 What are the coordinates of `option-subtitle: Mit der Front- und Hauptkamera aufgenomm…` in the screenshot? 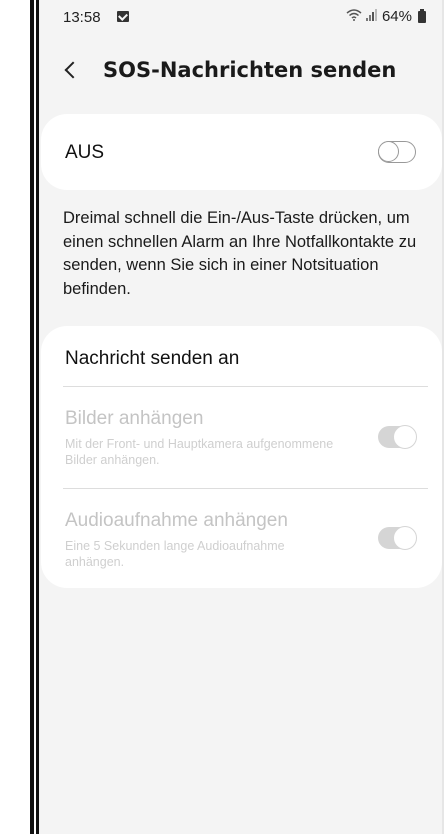 It's located at (199, 452).